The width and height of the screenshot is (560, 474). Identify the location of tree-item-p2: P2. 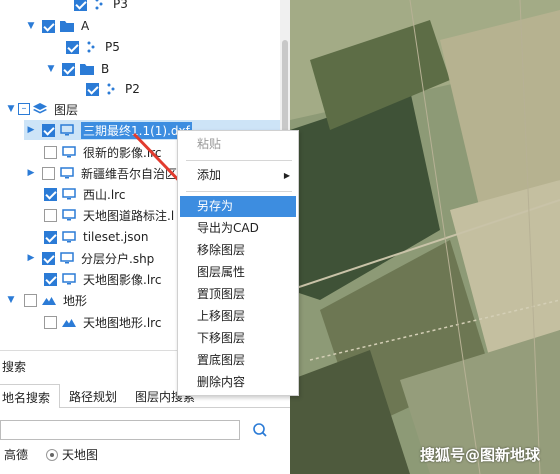
(111, 89).